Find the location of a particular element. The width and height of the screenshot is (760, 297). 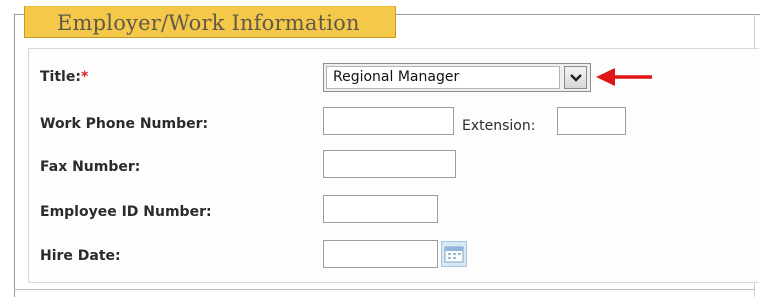

chevron-down-icon is located at coordinates (575, 77).